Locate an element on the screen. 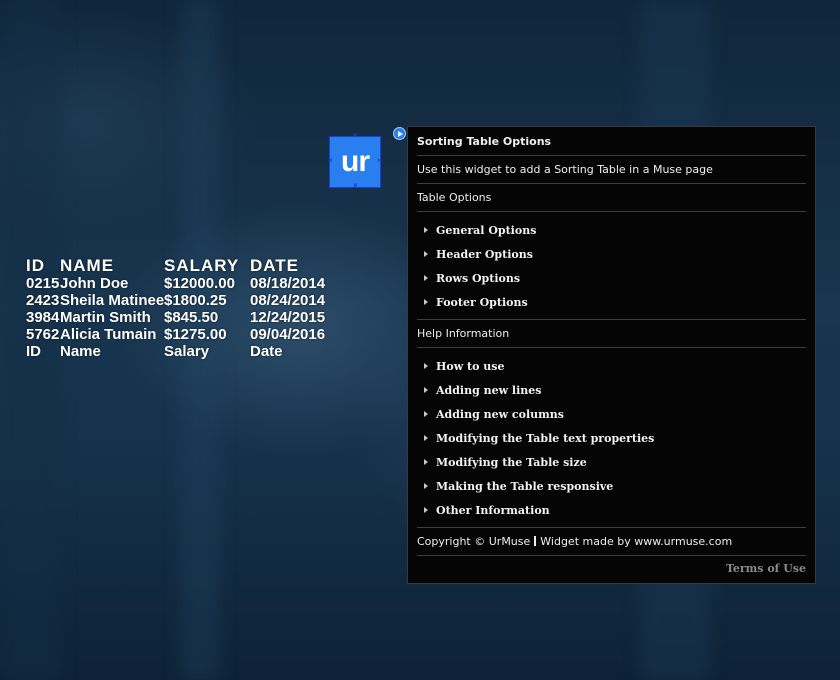  cell-name: Alicia Tumain is located at coordinates (108, 334).